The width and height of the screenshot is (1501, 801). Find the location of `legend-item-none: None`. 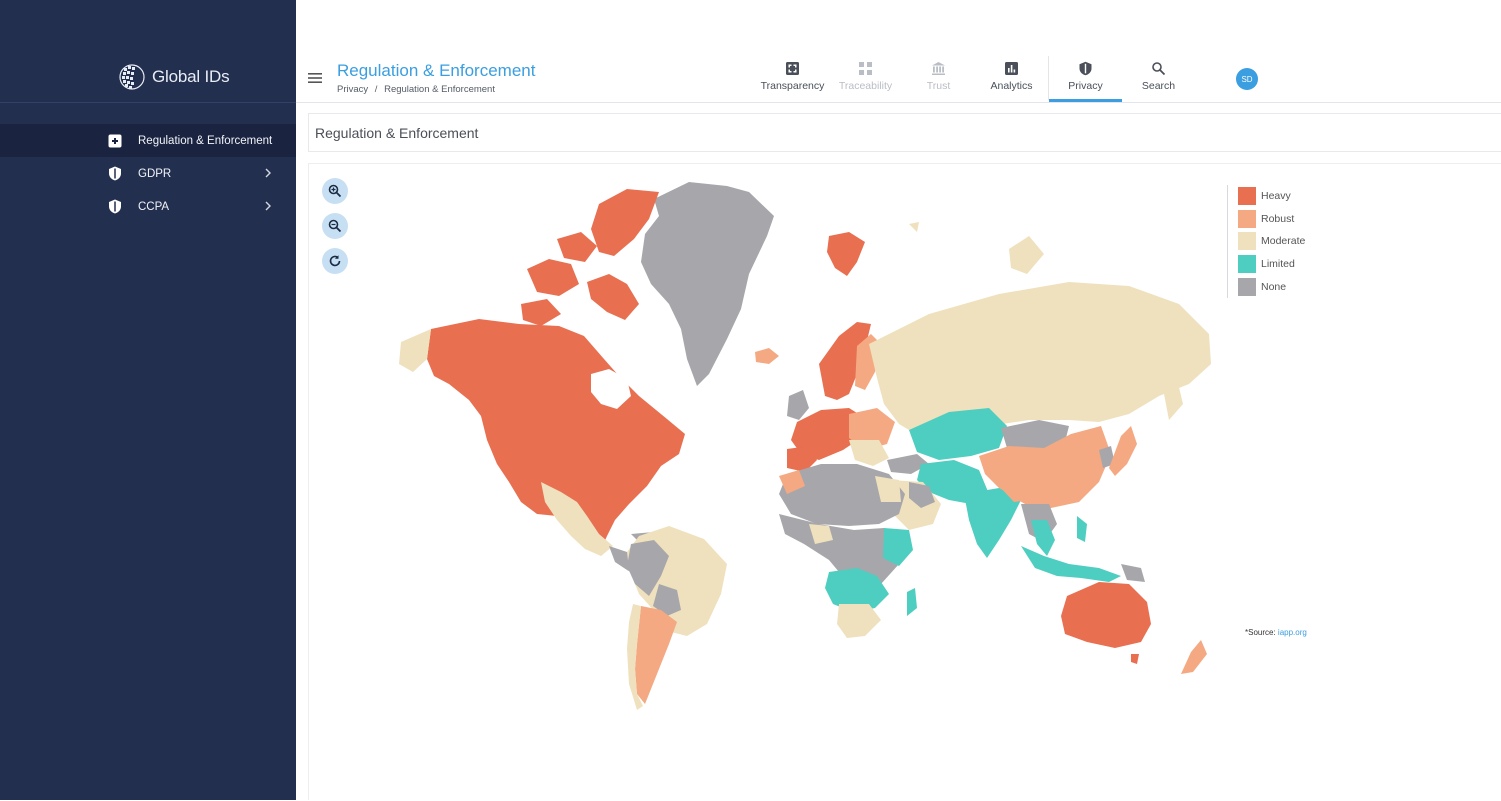

legend-item-none: None is located at coordinates (1271, 286).